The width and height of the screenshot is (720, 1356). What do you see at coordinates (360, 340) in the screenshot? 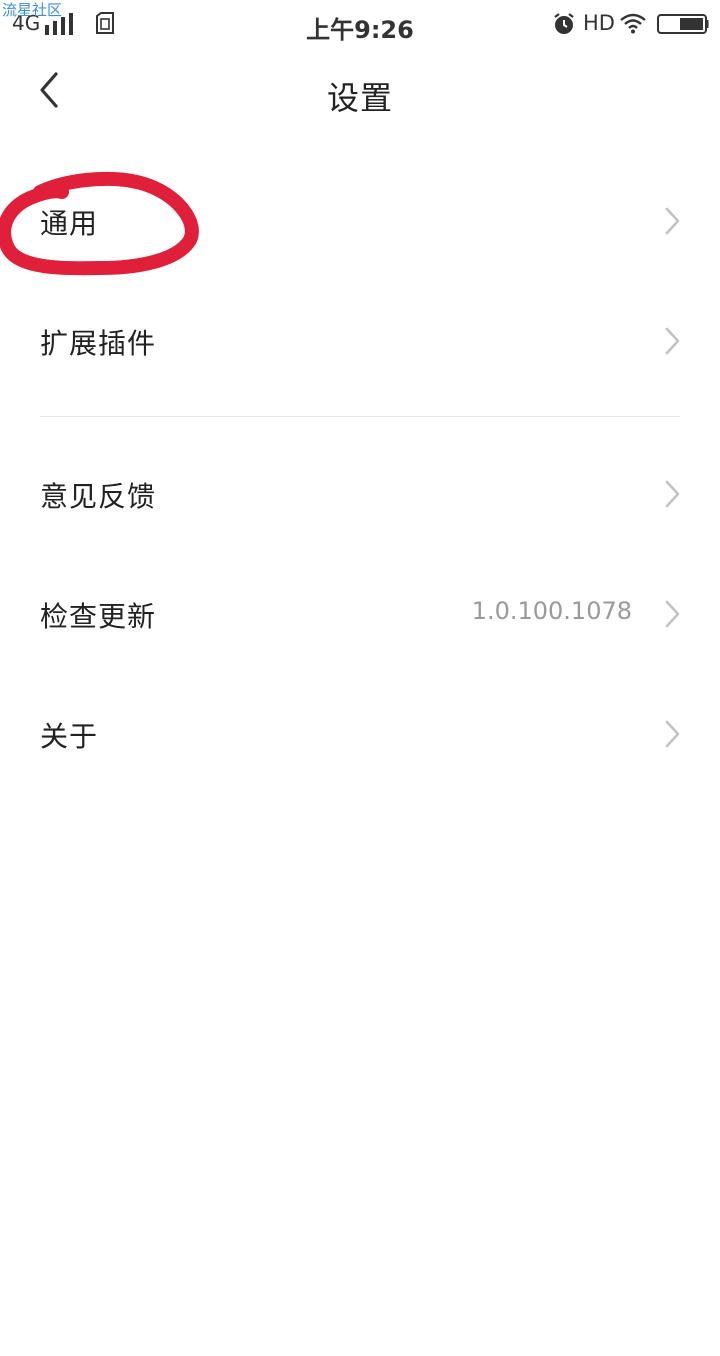
I see `settings-item-plugins: 扩展插件` at bounding box center [360, 340].